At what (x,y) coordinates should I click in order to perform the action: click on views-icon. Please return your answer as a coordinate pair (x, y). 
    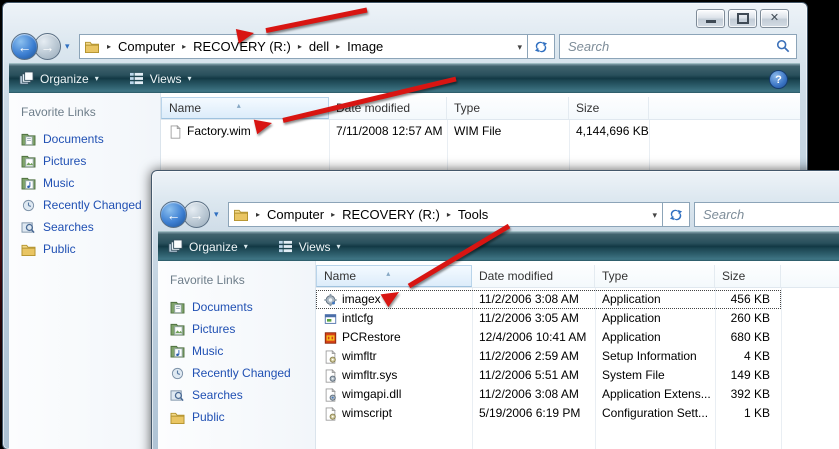
    Looking at the image, I should click on (285, 246).